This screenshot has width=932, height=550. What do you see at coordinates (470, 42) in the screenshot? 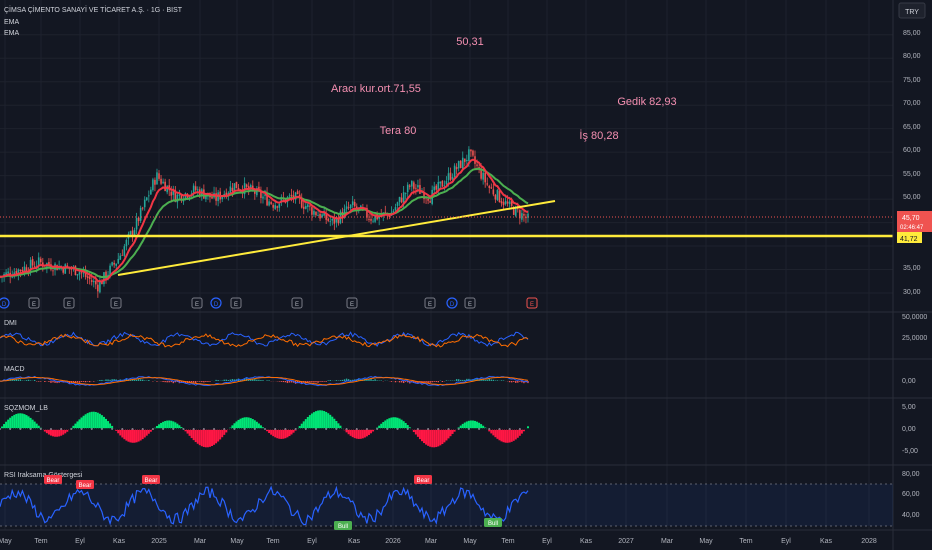
I see `annotation-text: 50,31` at bounding box center [470, 42].